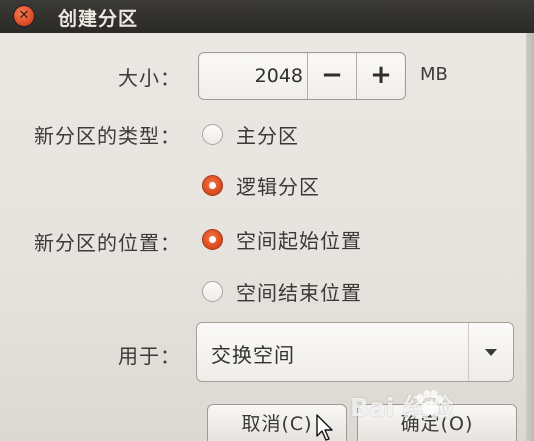 This screenshot has width=534, height=441. I want to click on radio-label-primary: 主分区, so click(267, 136).